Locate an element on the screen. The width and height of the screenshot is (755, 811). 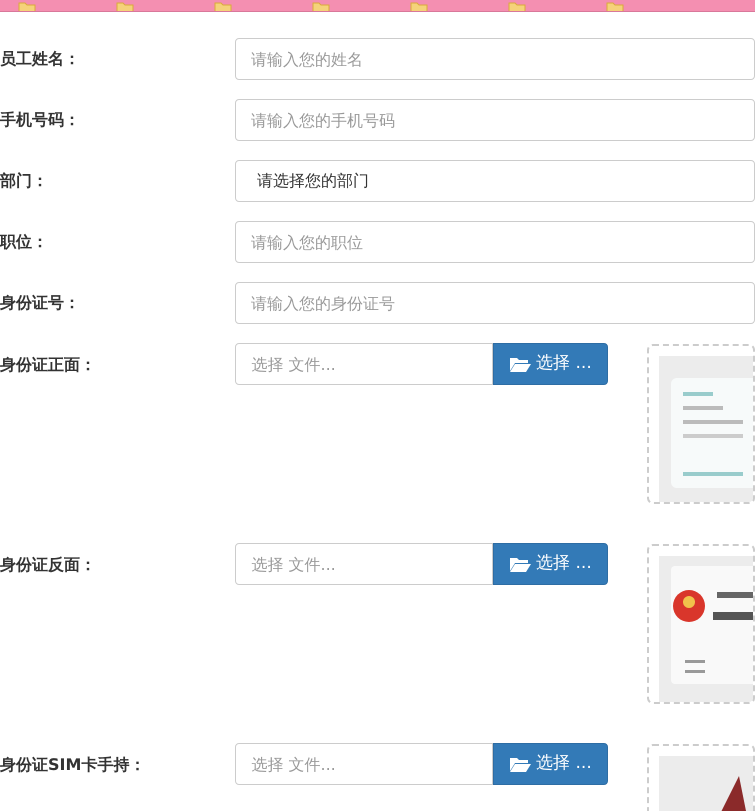
input-field: 请输入您的职位 is located at coordinates (495, 242).